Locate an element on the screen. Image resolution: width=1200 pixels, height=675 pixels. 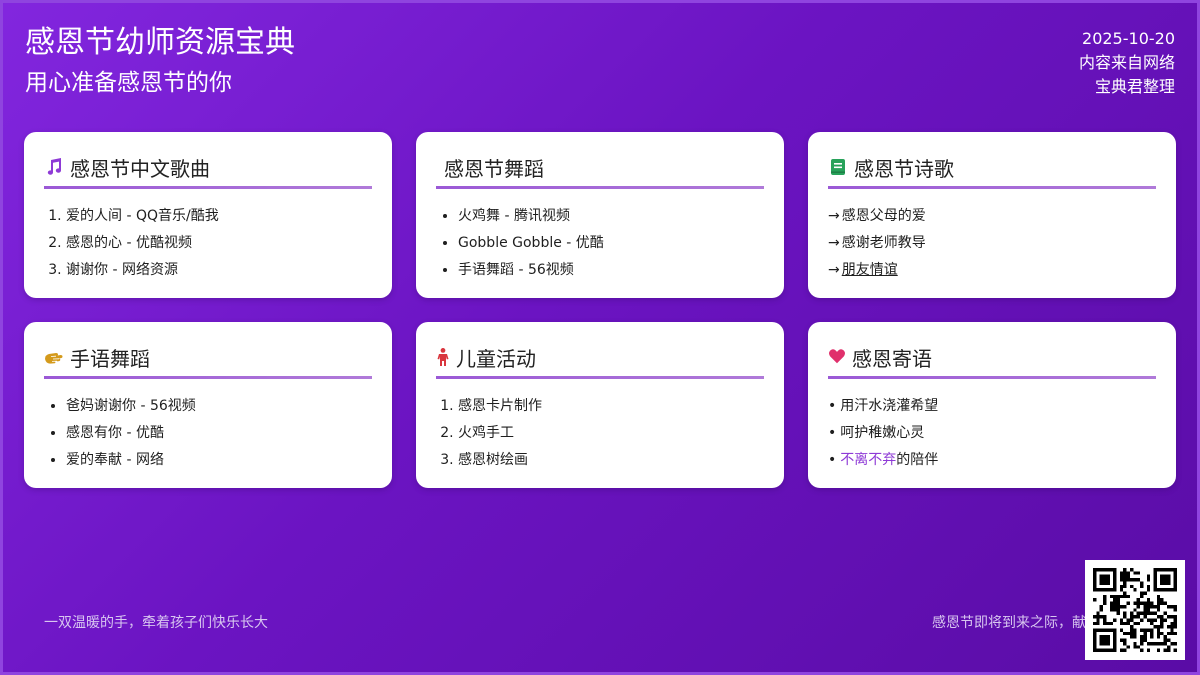
message-list: • 用汗水浇灌希望 • 呵护稚嫩心灵 • 不离不弃的陪伴 is located at coordinates (992, 433).